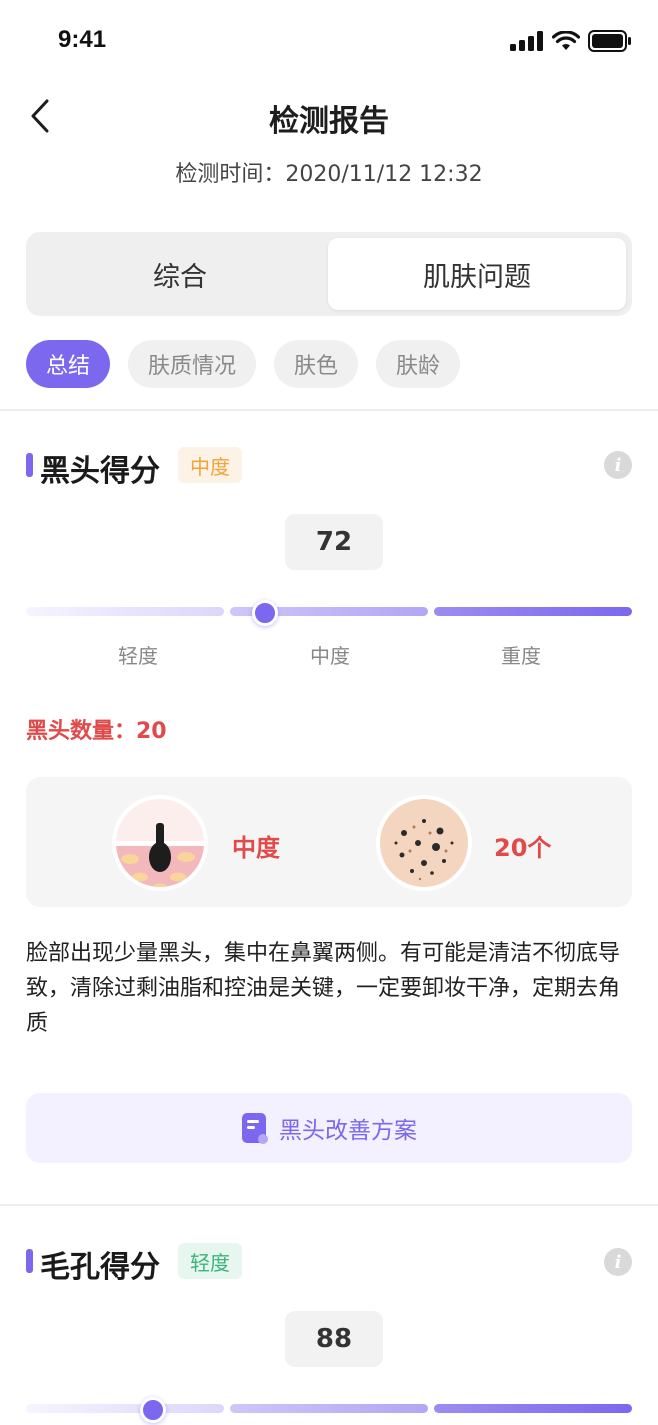  I want to click on level-label-moderate: 中度, so click(330, 656).